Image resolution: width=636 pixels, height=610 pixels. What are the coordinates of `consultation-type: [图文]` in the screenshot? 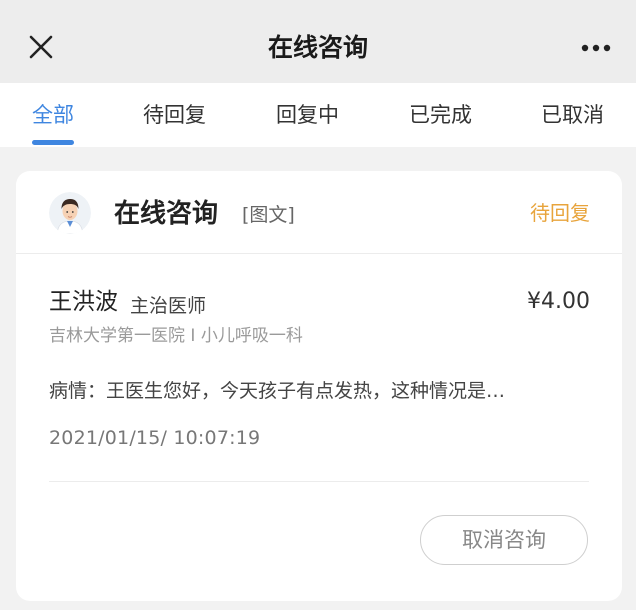 It's located at (268, 215).